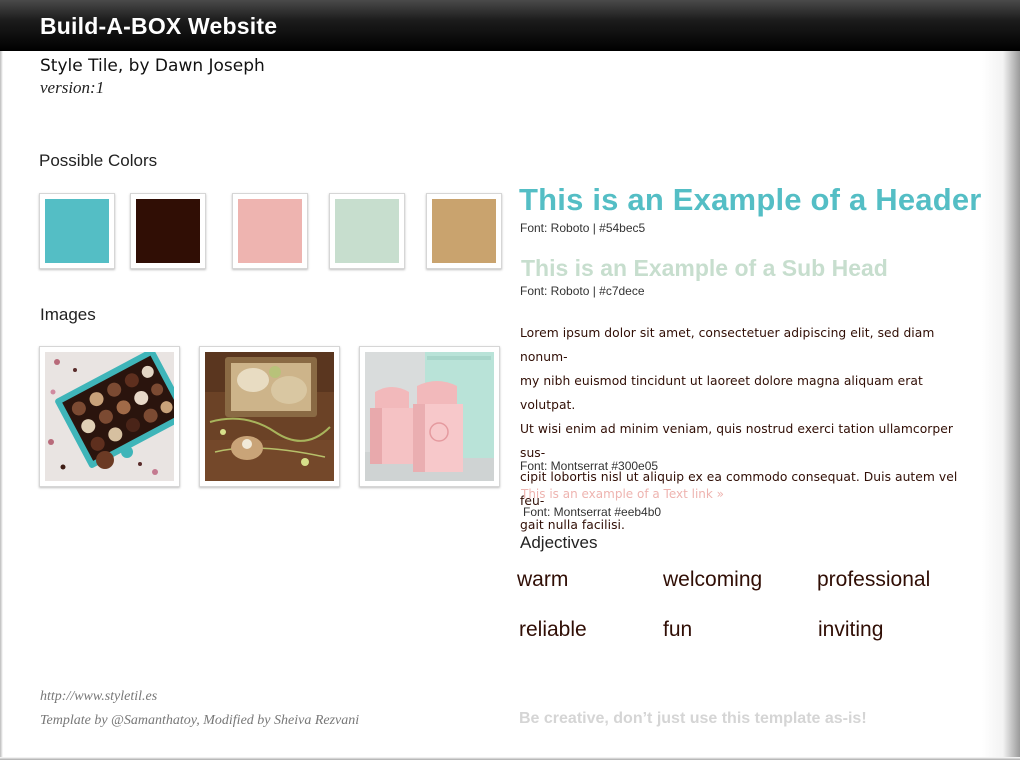 This screenshot has height=760, width=1020. I want to click on color-swatch-mint, so click(367, 231).